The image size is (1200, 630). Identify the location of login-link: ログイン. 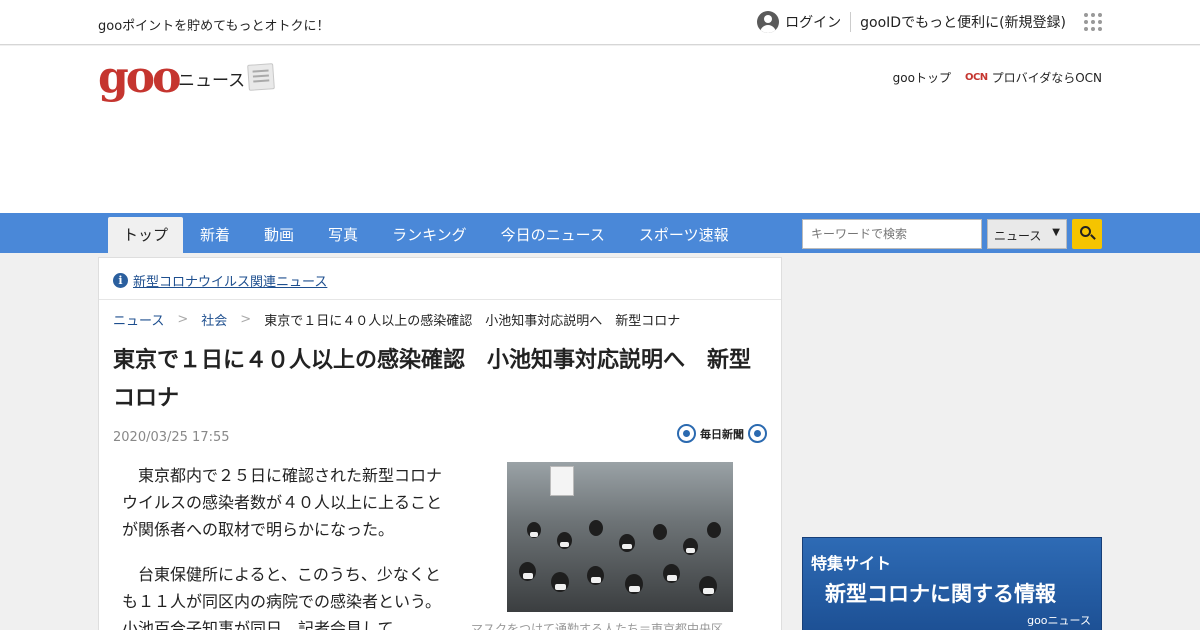
(813, 22).